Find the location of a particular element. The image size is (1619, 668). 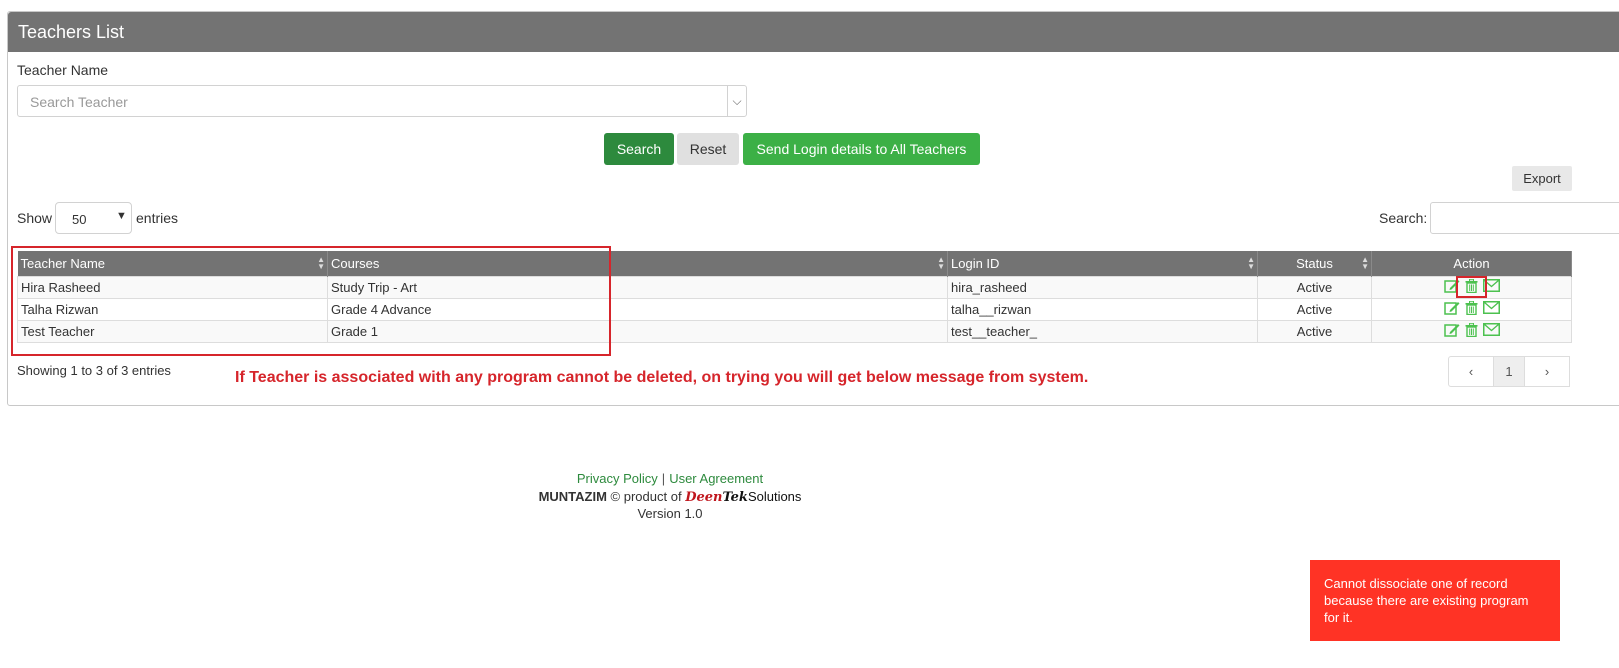

pagination-next-button: › is located at coordinates (1547, 371).